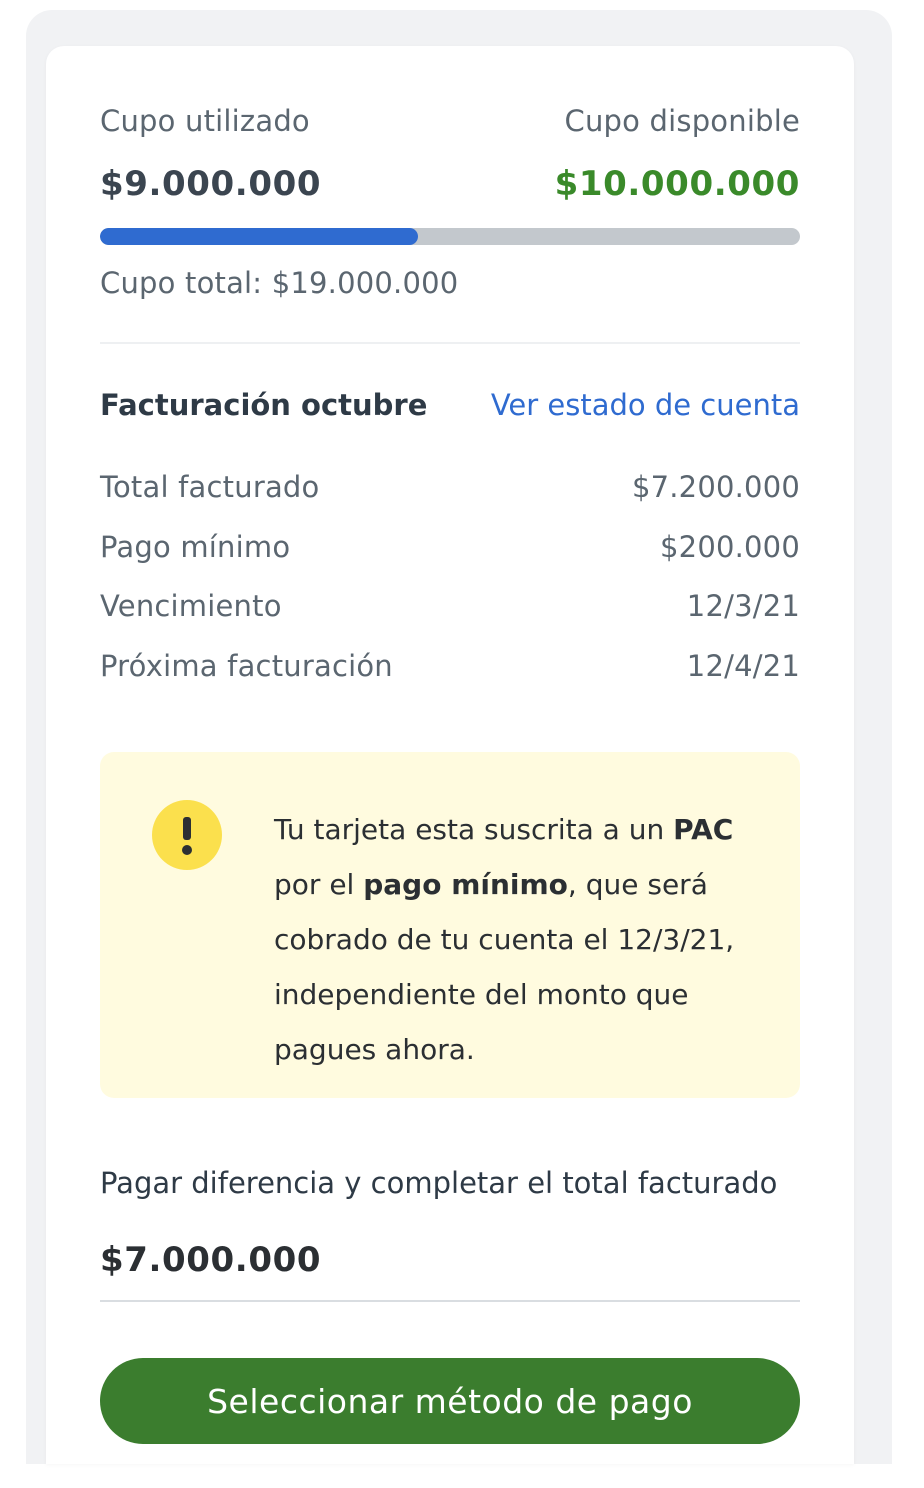 The height and width of the screenshot is (1488, 924). What do you see at coordinates (264, 405) in the screenshot?
I see `billing-title: Facturación octubre` at bounding box center [264, 405].